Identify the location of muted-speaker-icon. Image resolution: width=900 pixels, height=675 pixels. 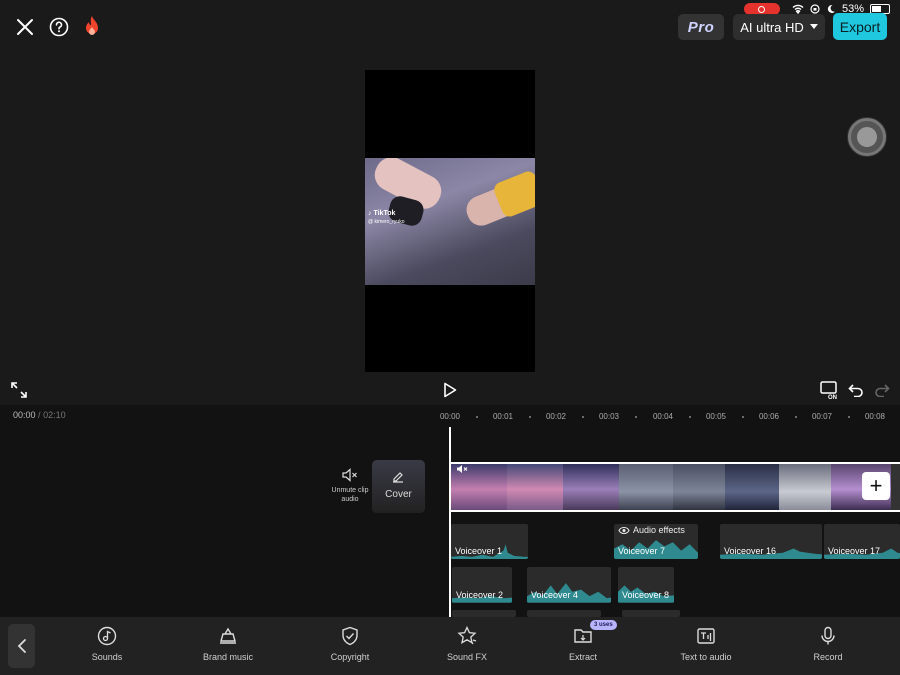
(349, 475).